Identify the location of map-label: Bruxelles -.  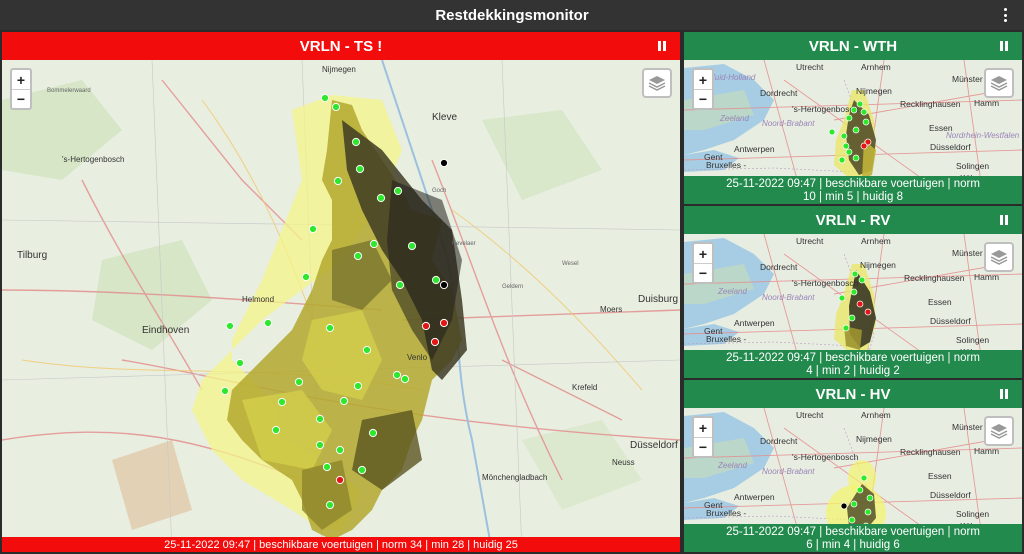
(726, 165).